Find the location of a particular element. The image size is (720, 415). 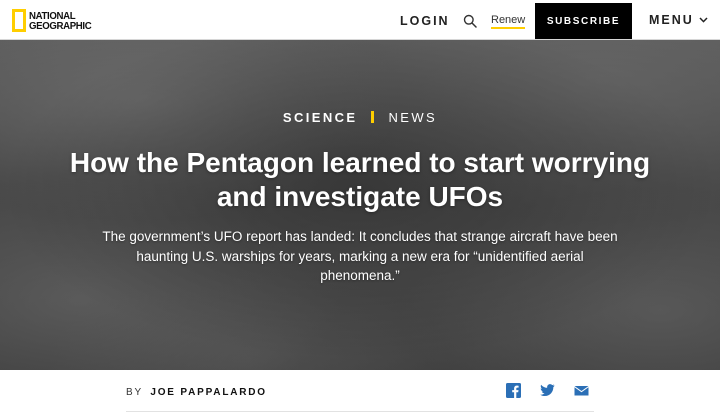

kicker-type: NEWS is located at coordinates (413, 117).